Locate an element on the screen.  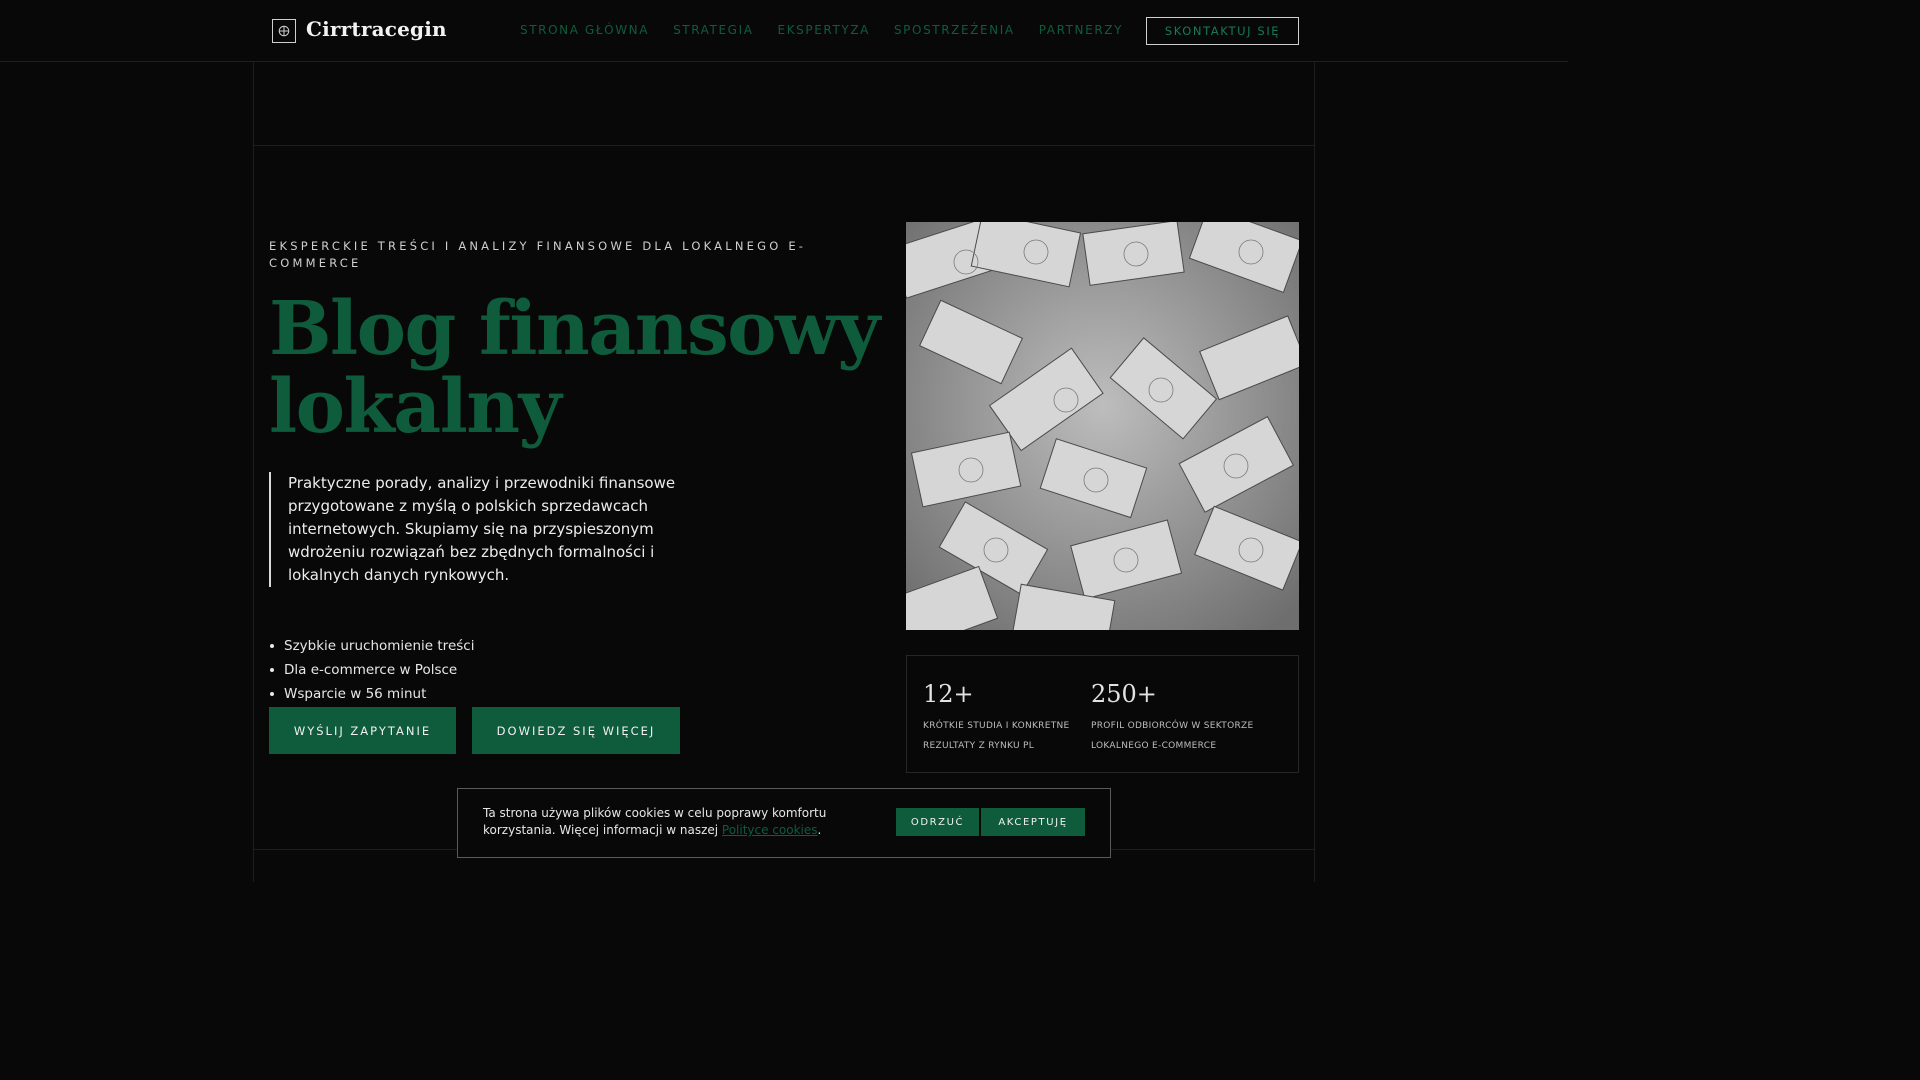
learn-more-button: DOWIEDZ SIĘ WIĘCEJ is located at coordinates (576, 730).